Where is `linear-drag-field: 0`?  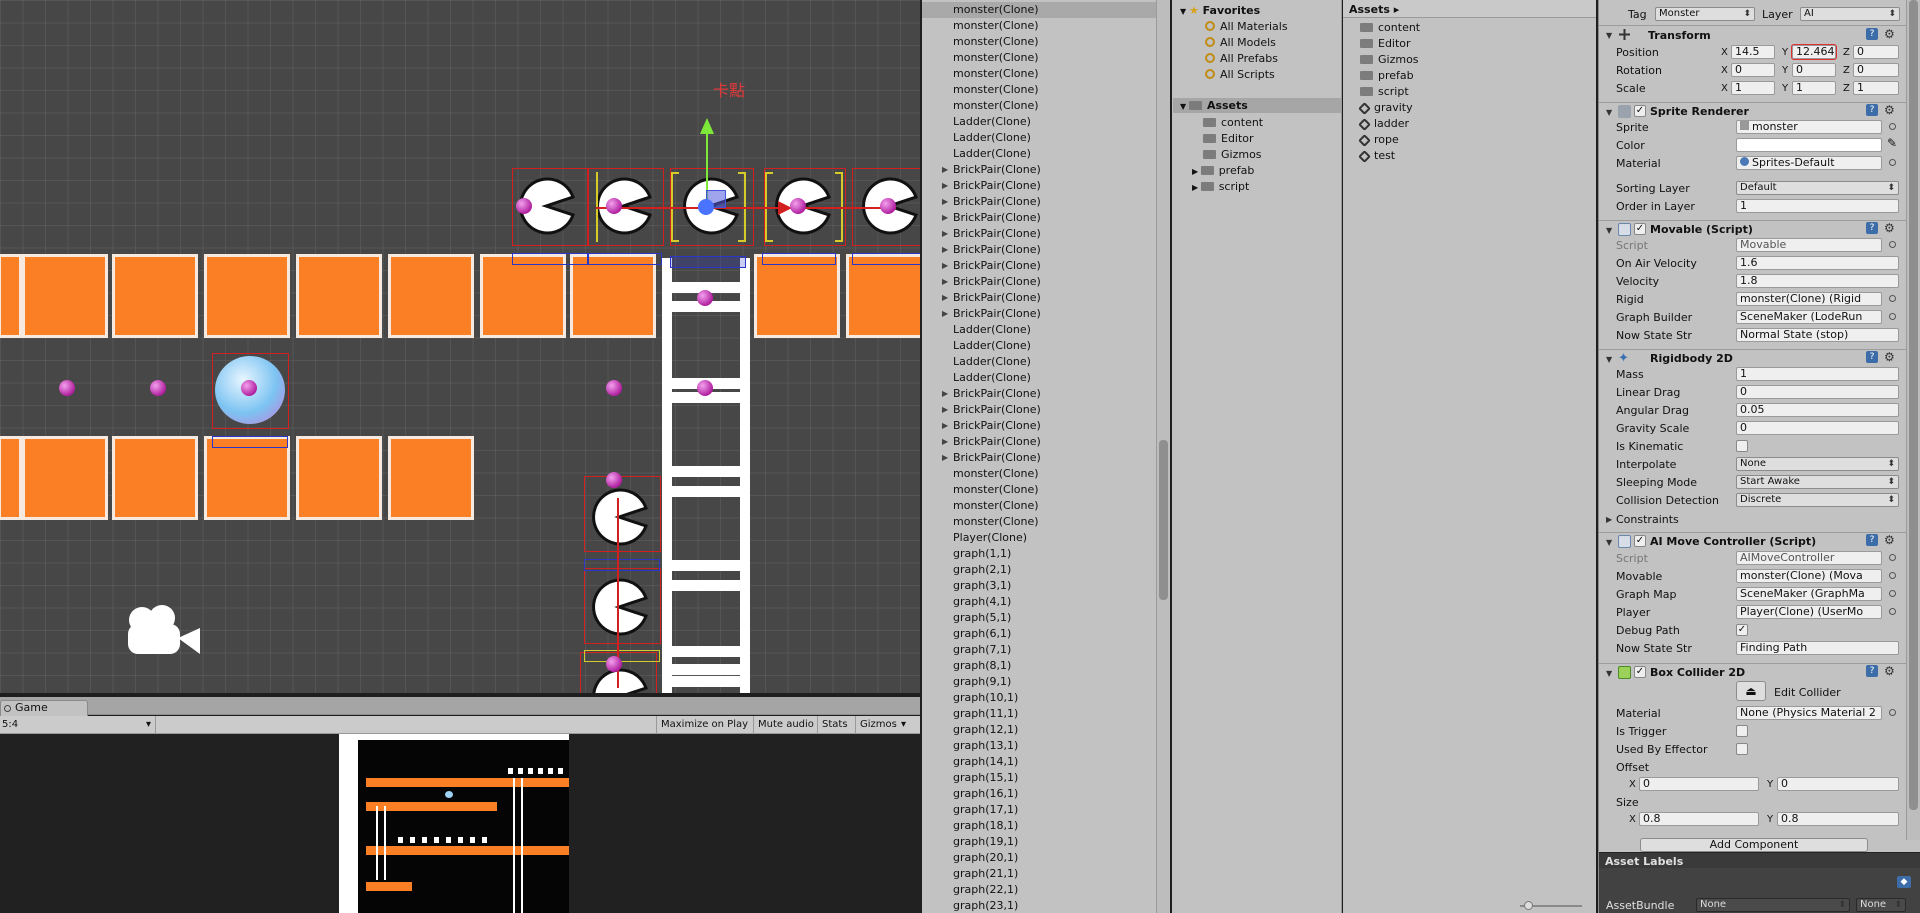
linear-drag-field: 0 is located at coordinates (1817, 392).